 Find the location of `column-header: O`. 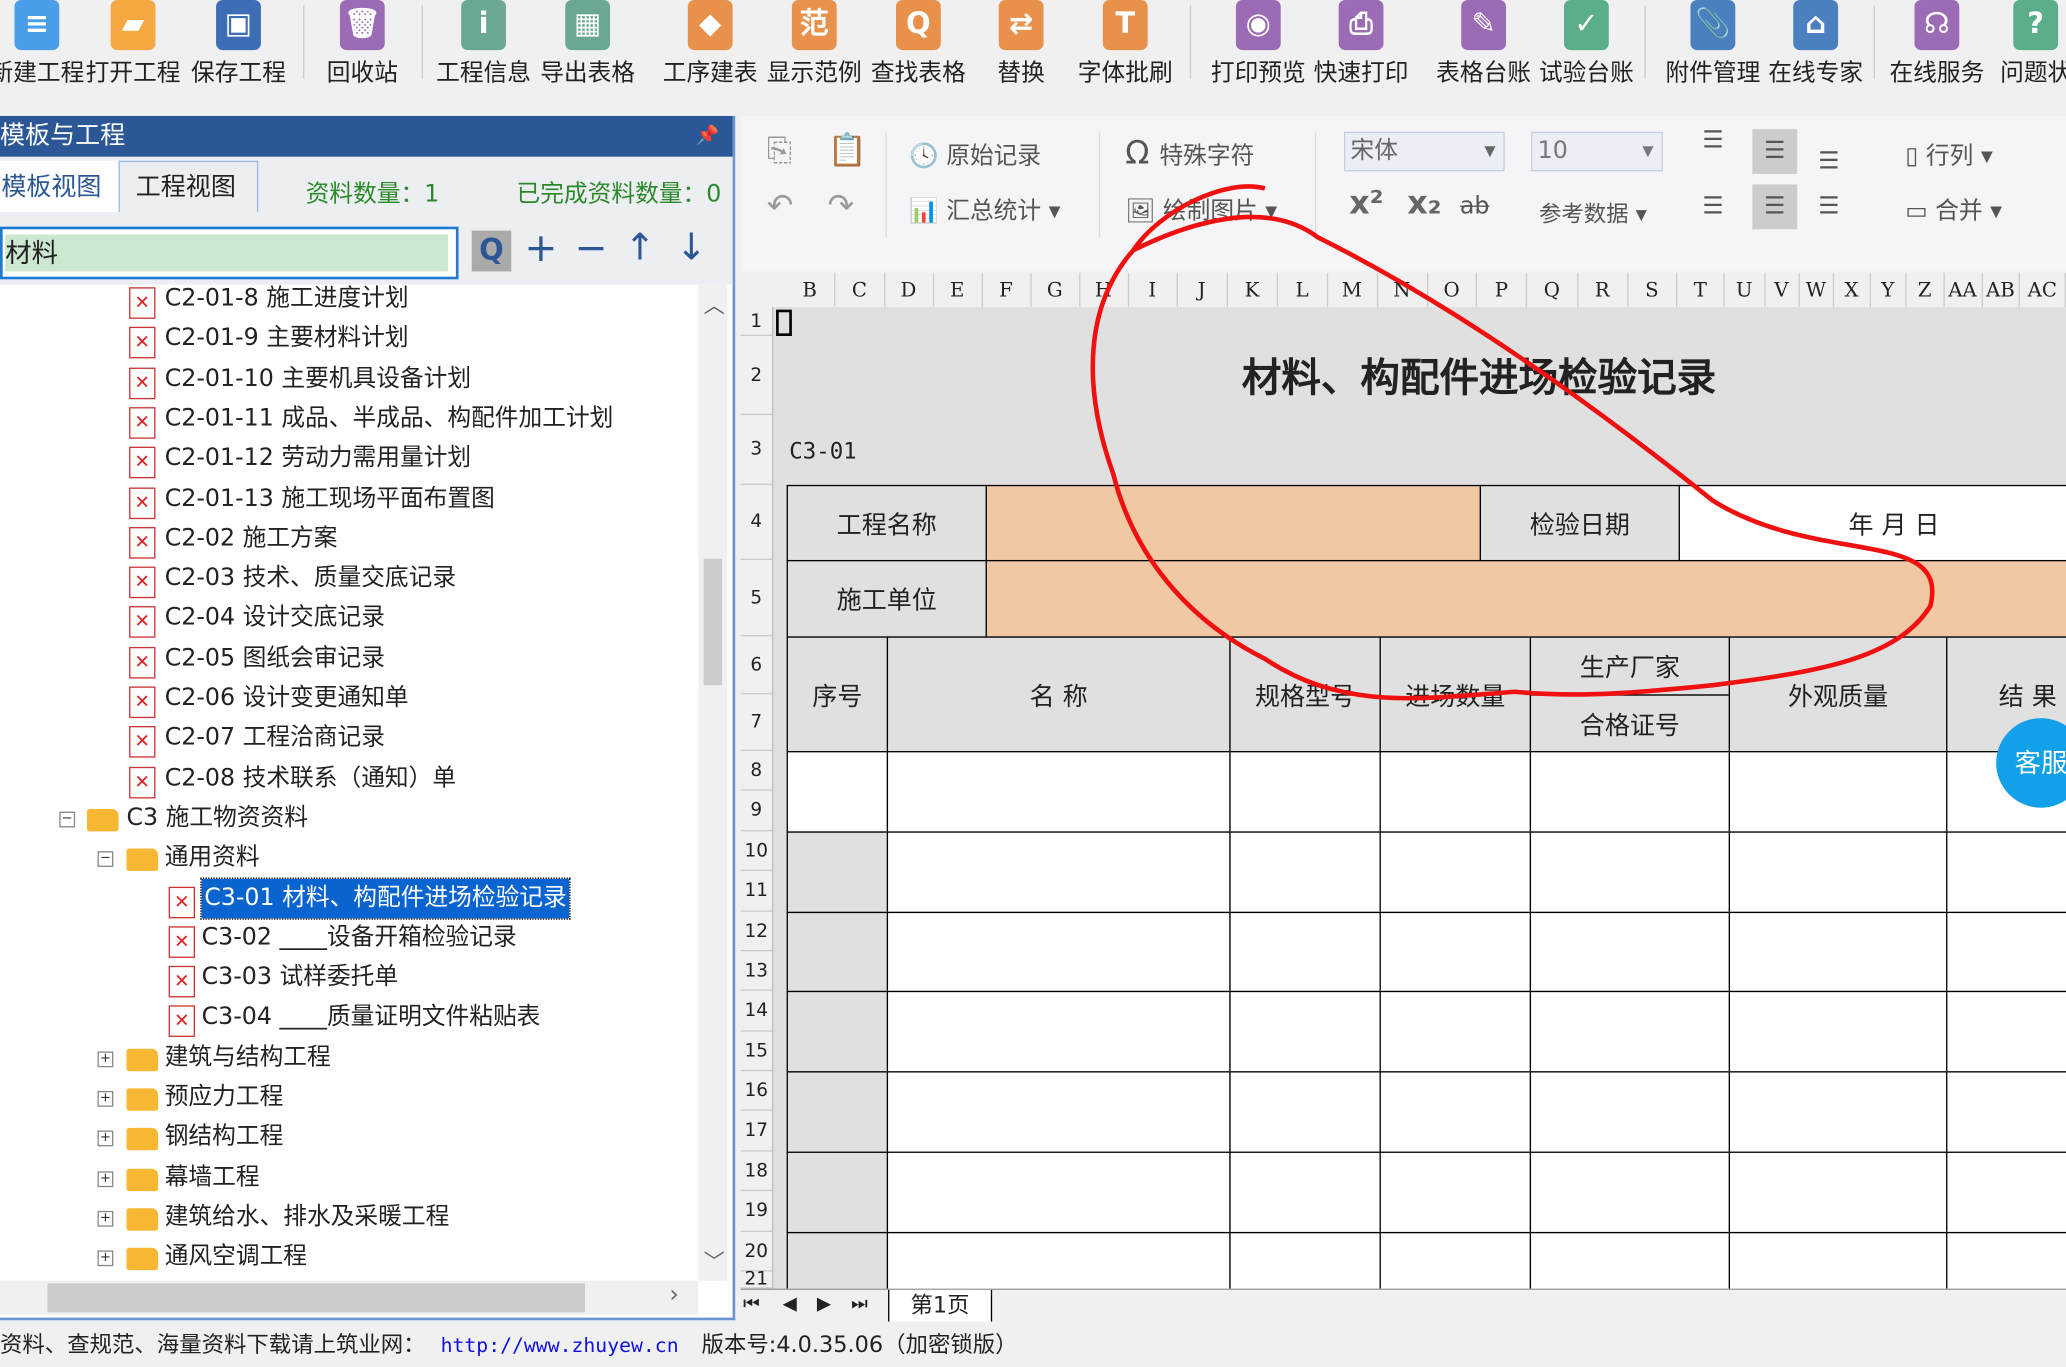

column-header: O is located at coordinates (1453, 290).